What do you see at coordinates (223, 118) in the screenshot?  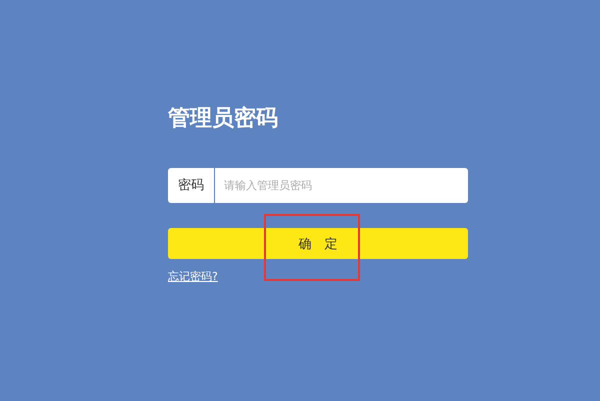 I see `page-title: 管理员密码` at bounding box center [223, 118].